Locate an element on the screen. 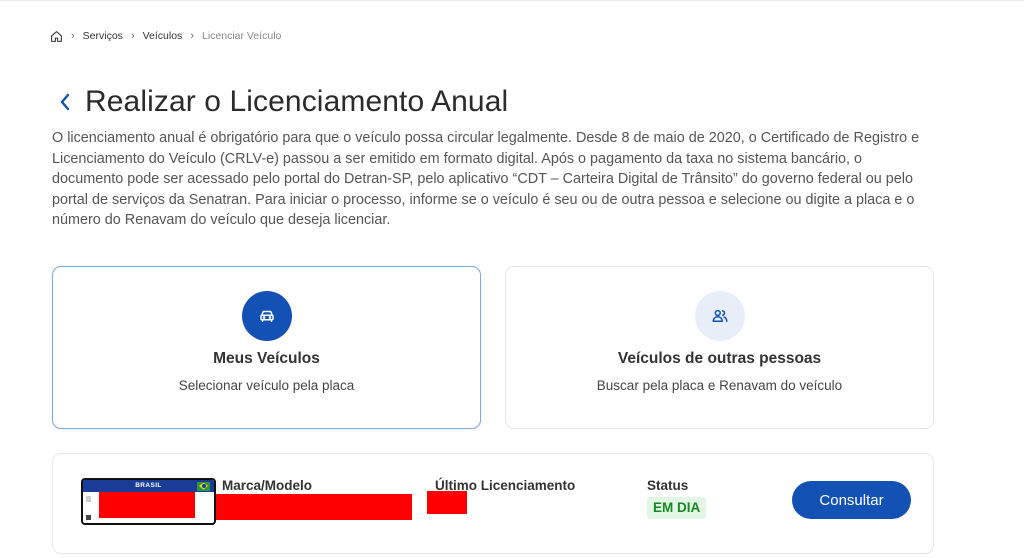 The width and height of the screenshot is (1024, 558). plate-country: BRASIL is located at coordinates (148, 485).